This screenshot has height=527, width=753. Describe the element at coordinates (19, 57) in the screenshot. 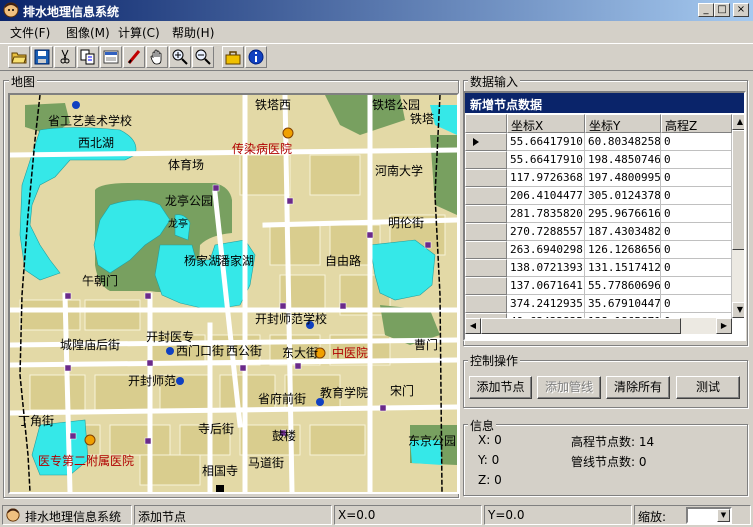

I see `open-folder-icon` at that location.